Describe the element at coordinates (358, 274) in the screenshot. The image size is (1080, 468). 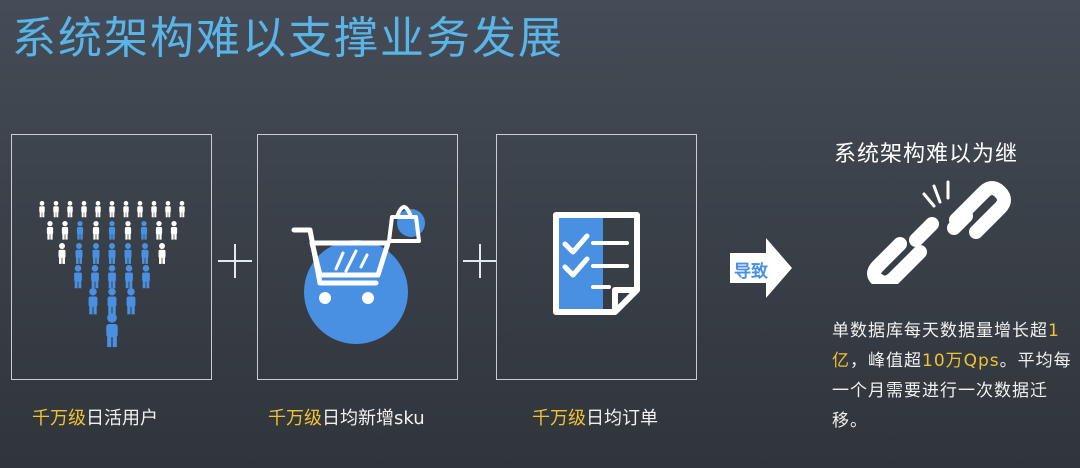
I see `shopping-cart-icon` at that location.